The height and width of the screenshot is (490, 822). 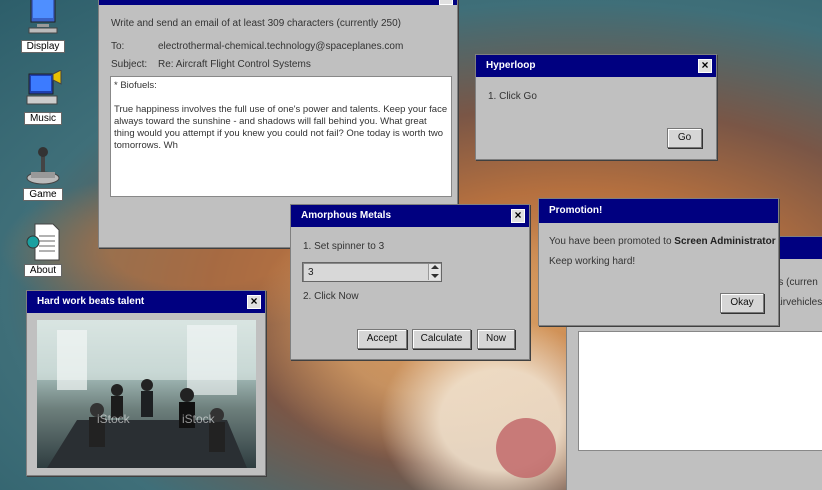 What do you see at coordinates (684, 138) in the screenshot?
I see `go-button: Go` at bounding box center [684, 138].